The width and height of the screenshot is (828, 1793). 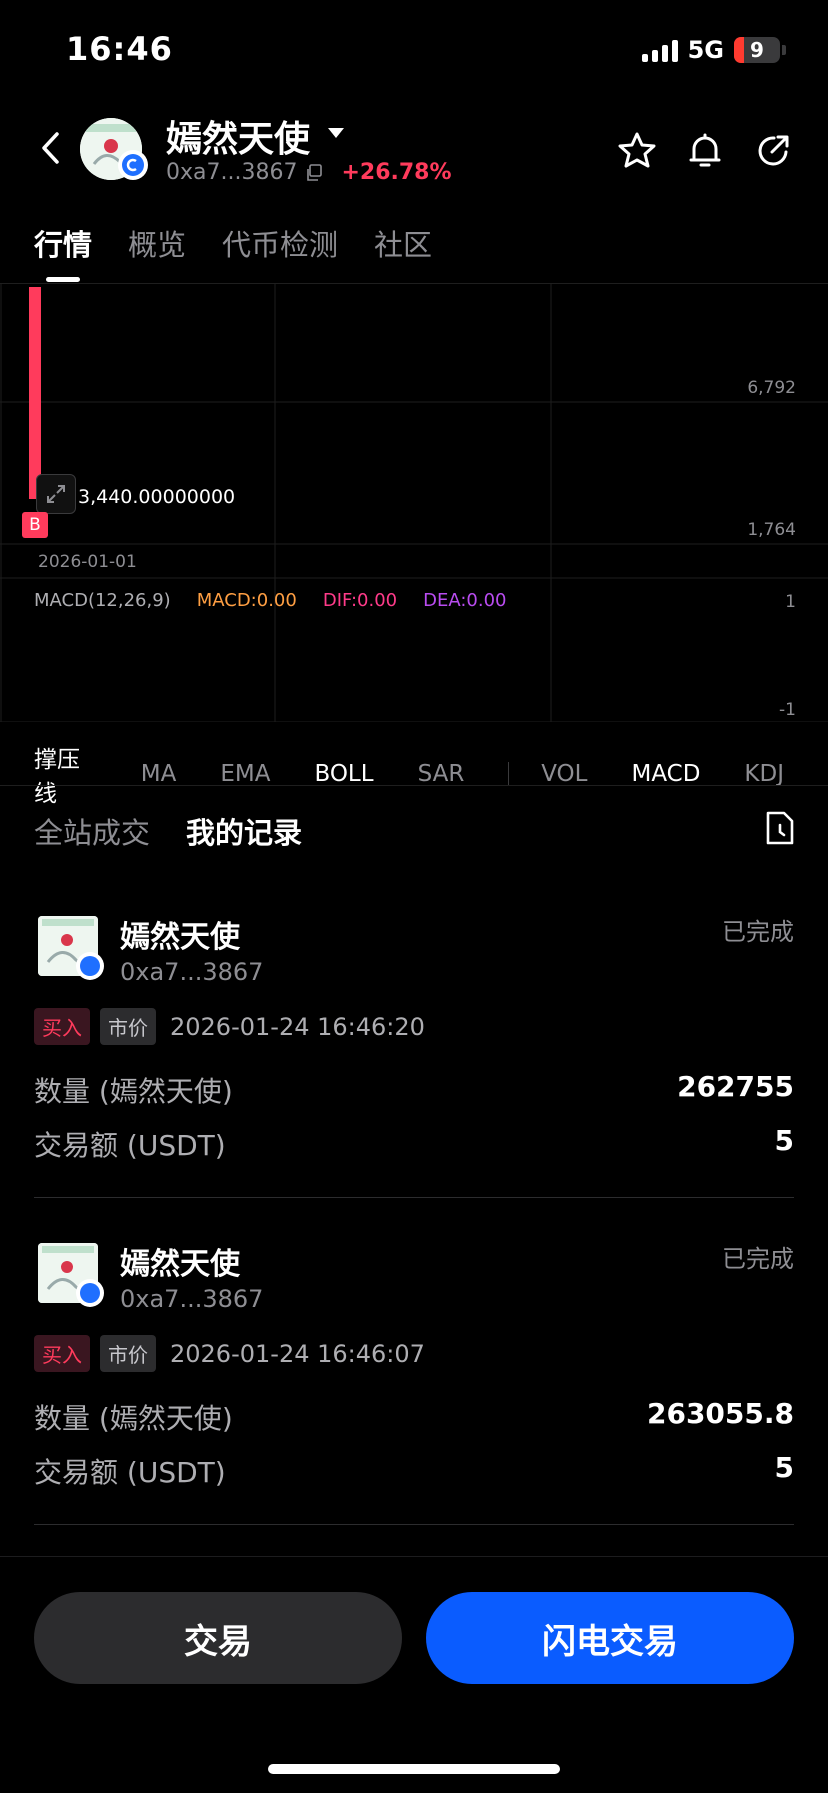 I want to click on indicator-kdj: KDJ, so click(x=764, y=774).